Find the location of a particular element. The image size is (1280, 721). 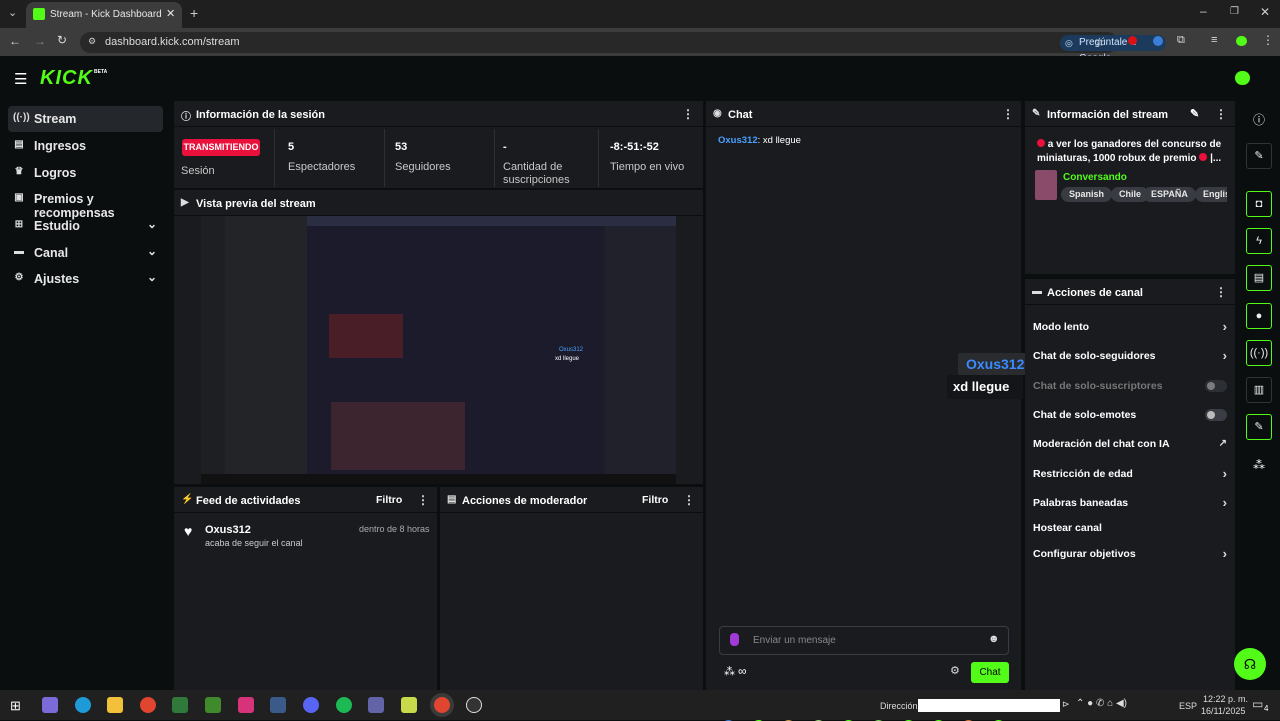

infinity-icon: ∞ is located at coordinates (742, 671).